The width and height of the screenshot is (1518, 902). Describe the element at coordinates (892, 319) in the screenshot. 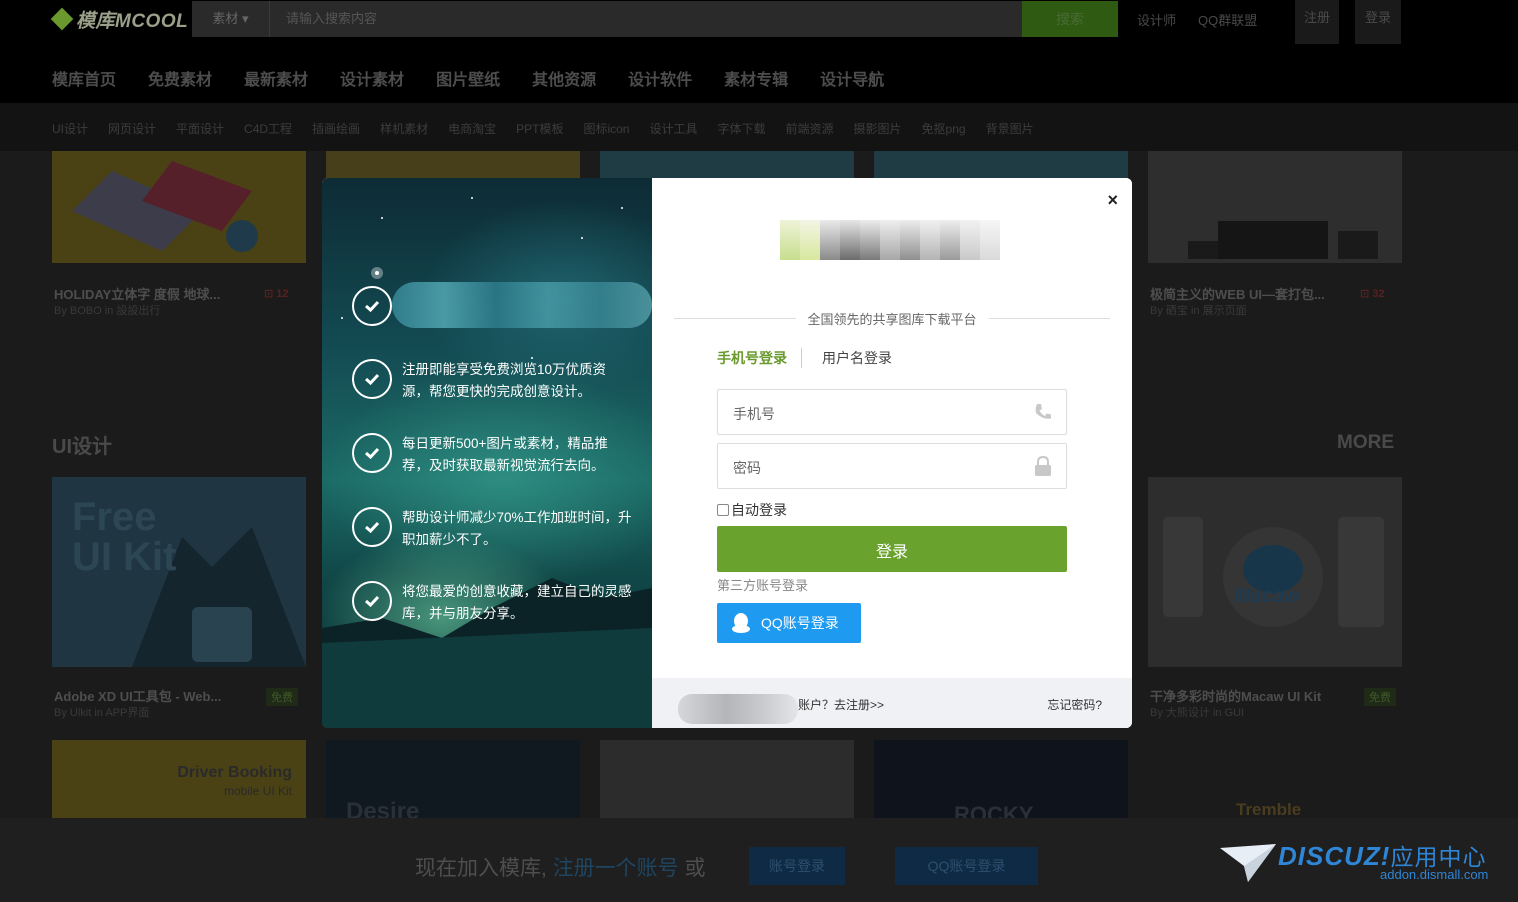

I see `slogan-text: 全国领先的共享图库下载平台` at that location.